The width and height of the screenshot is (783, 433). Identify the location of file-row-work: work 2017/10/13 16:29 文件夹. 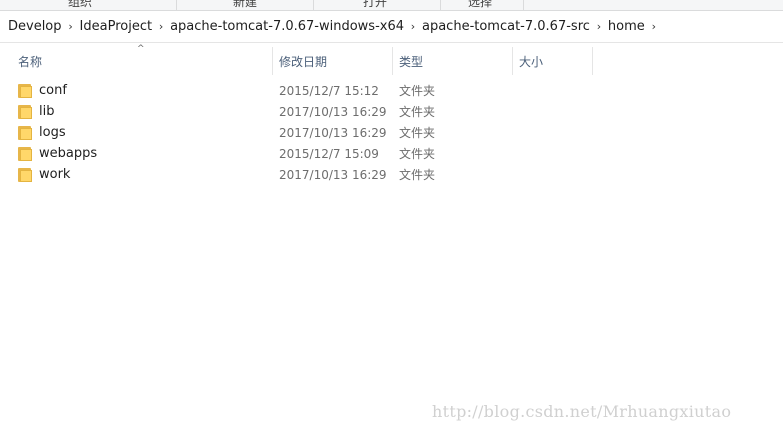
(391, 174).